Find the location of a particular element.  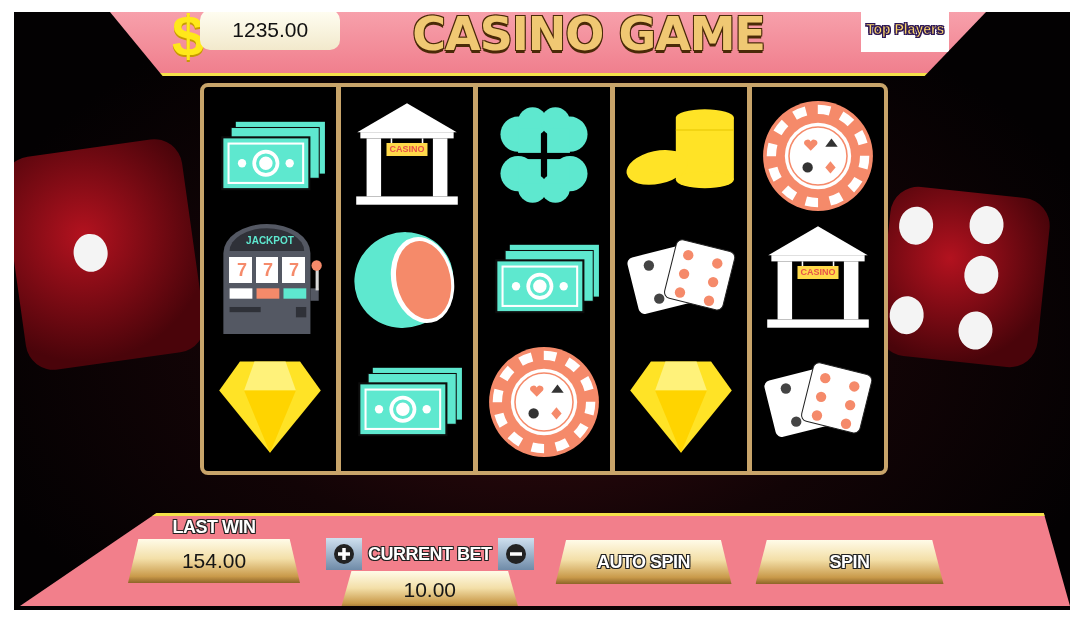

minus-icon is located at coordinates (515, 554).